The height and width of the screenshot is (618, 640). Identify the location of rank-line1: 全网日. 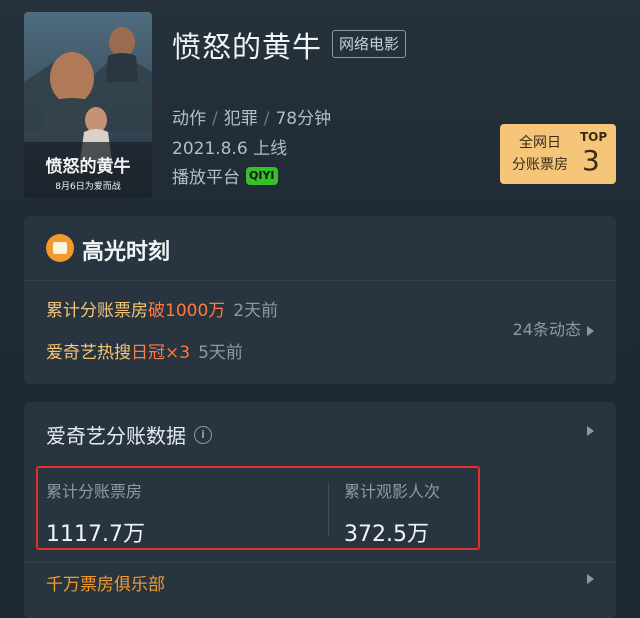
(540, 143).